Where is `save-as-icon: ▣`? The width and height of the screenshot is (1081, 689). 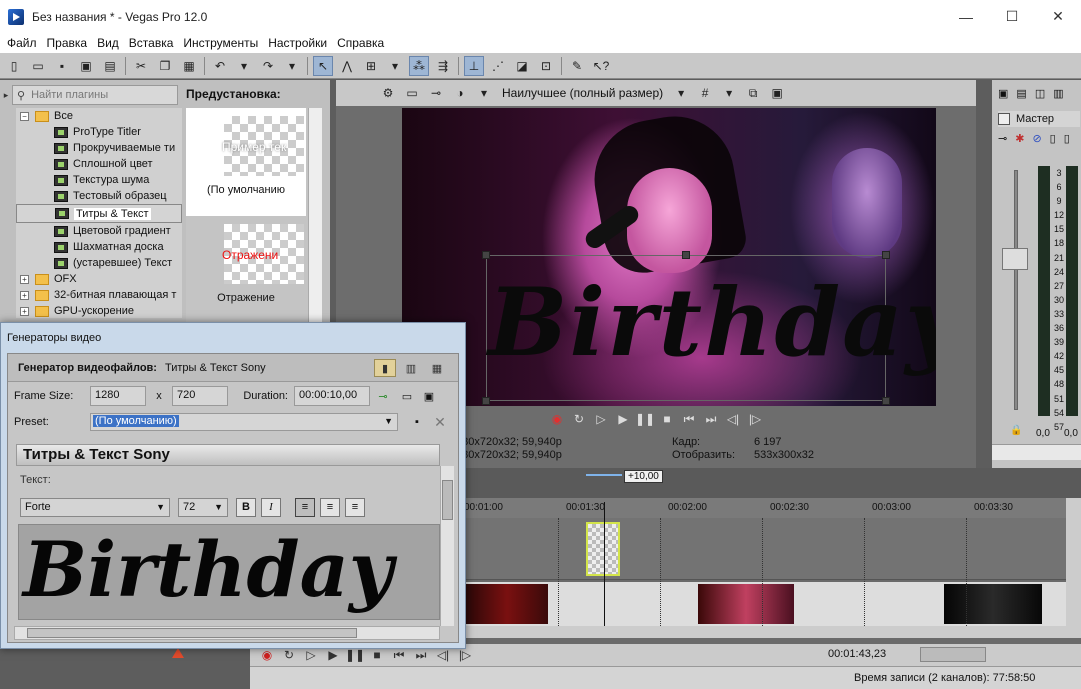
save-as-icon: ▣ is located at coordinates (86, 66).